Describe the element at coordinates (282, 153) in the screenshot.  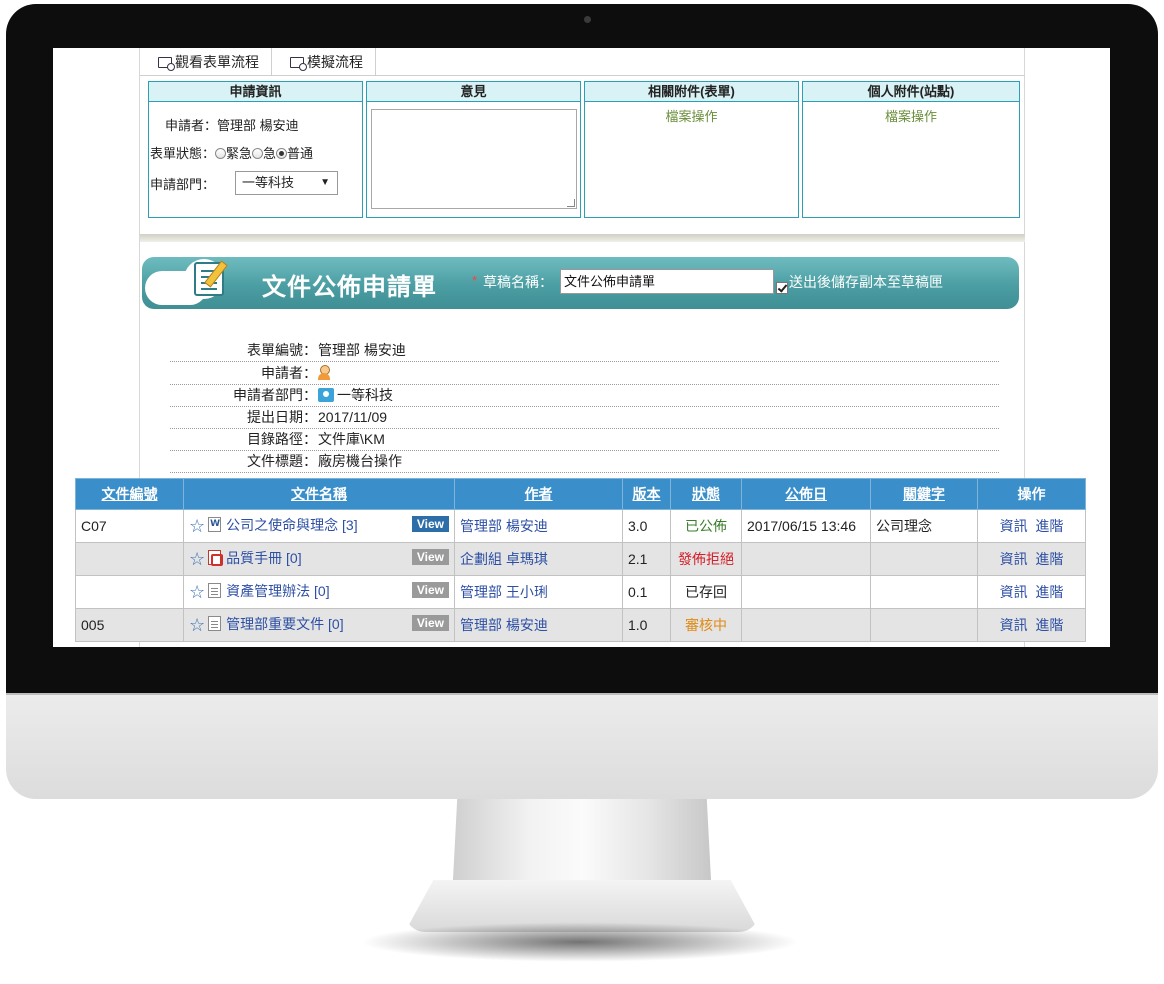
I see `radio-normal` at that location.